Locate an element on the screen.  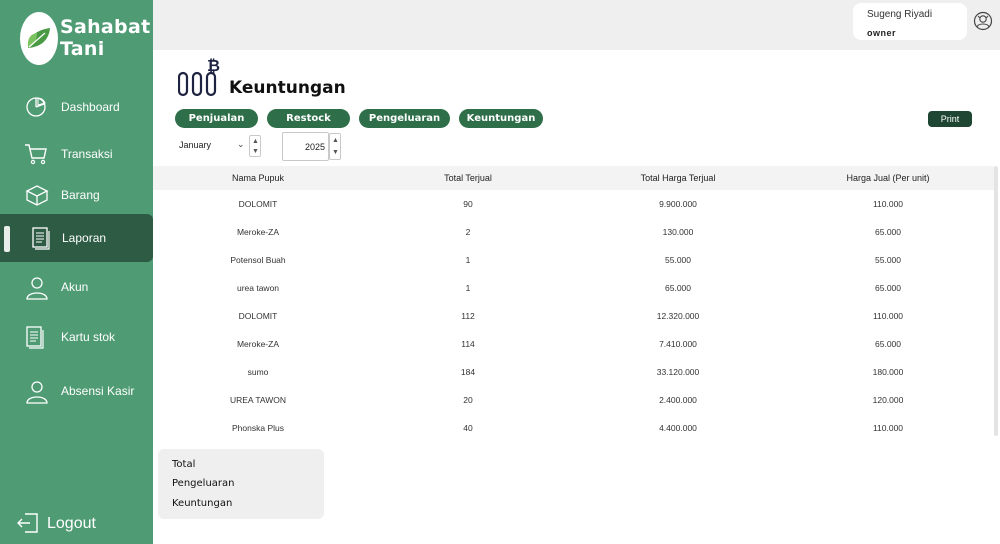
cell-total-terjual: 112 is located at coordinates (468, 316).